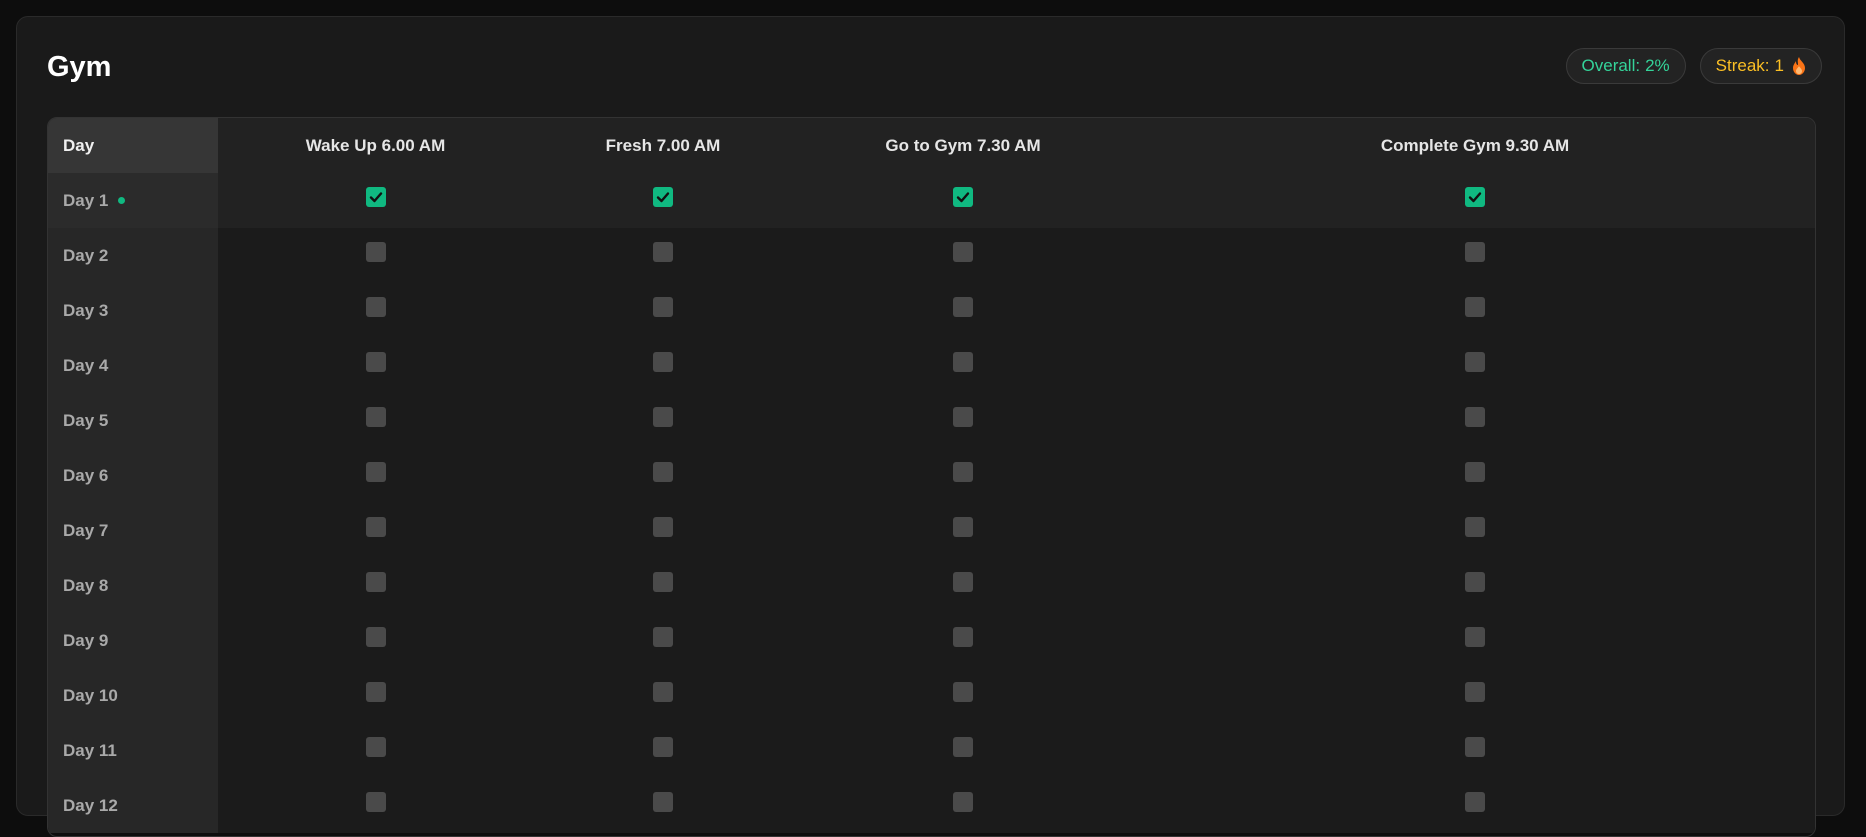 This screenshot has height=837, width=1866. What do you see at coordinates (931, 475) in the screenshot?
I see `table-row: Day 6` at bounding box center [931, 475].